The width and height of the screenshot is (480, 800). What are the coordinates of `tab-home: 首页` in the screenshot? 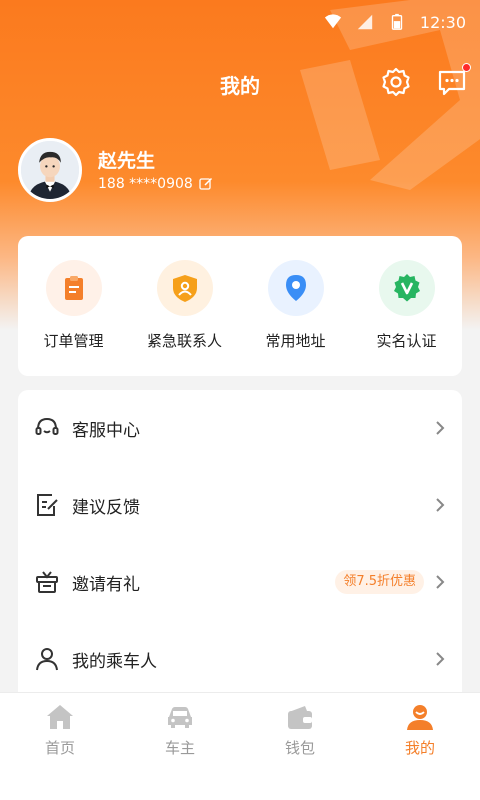 It's located at (60, 730).